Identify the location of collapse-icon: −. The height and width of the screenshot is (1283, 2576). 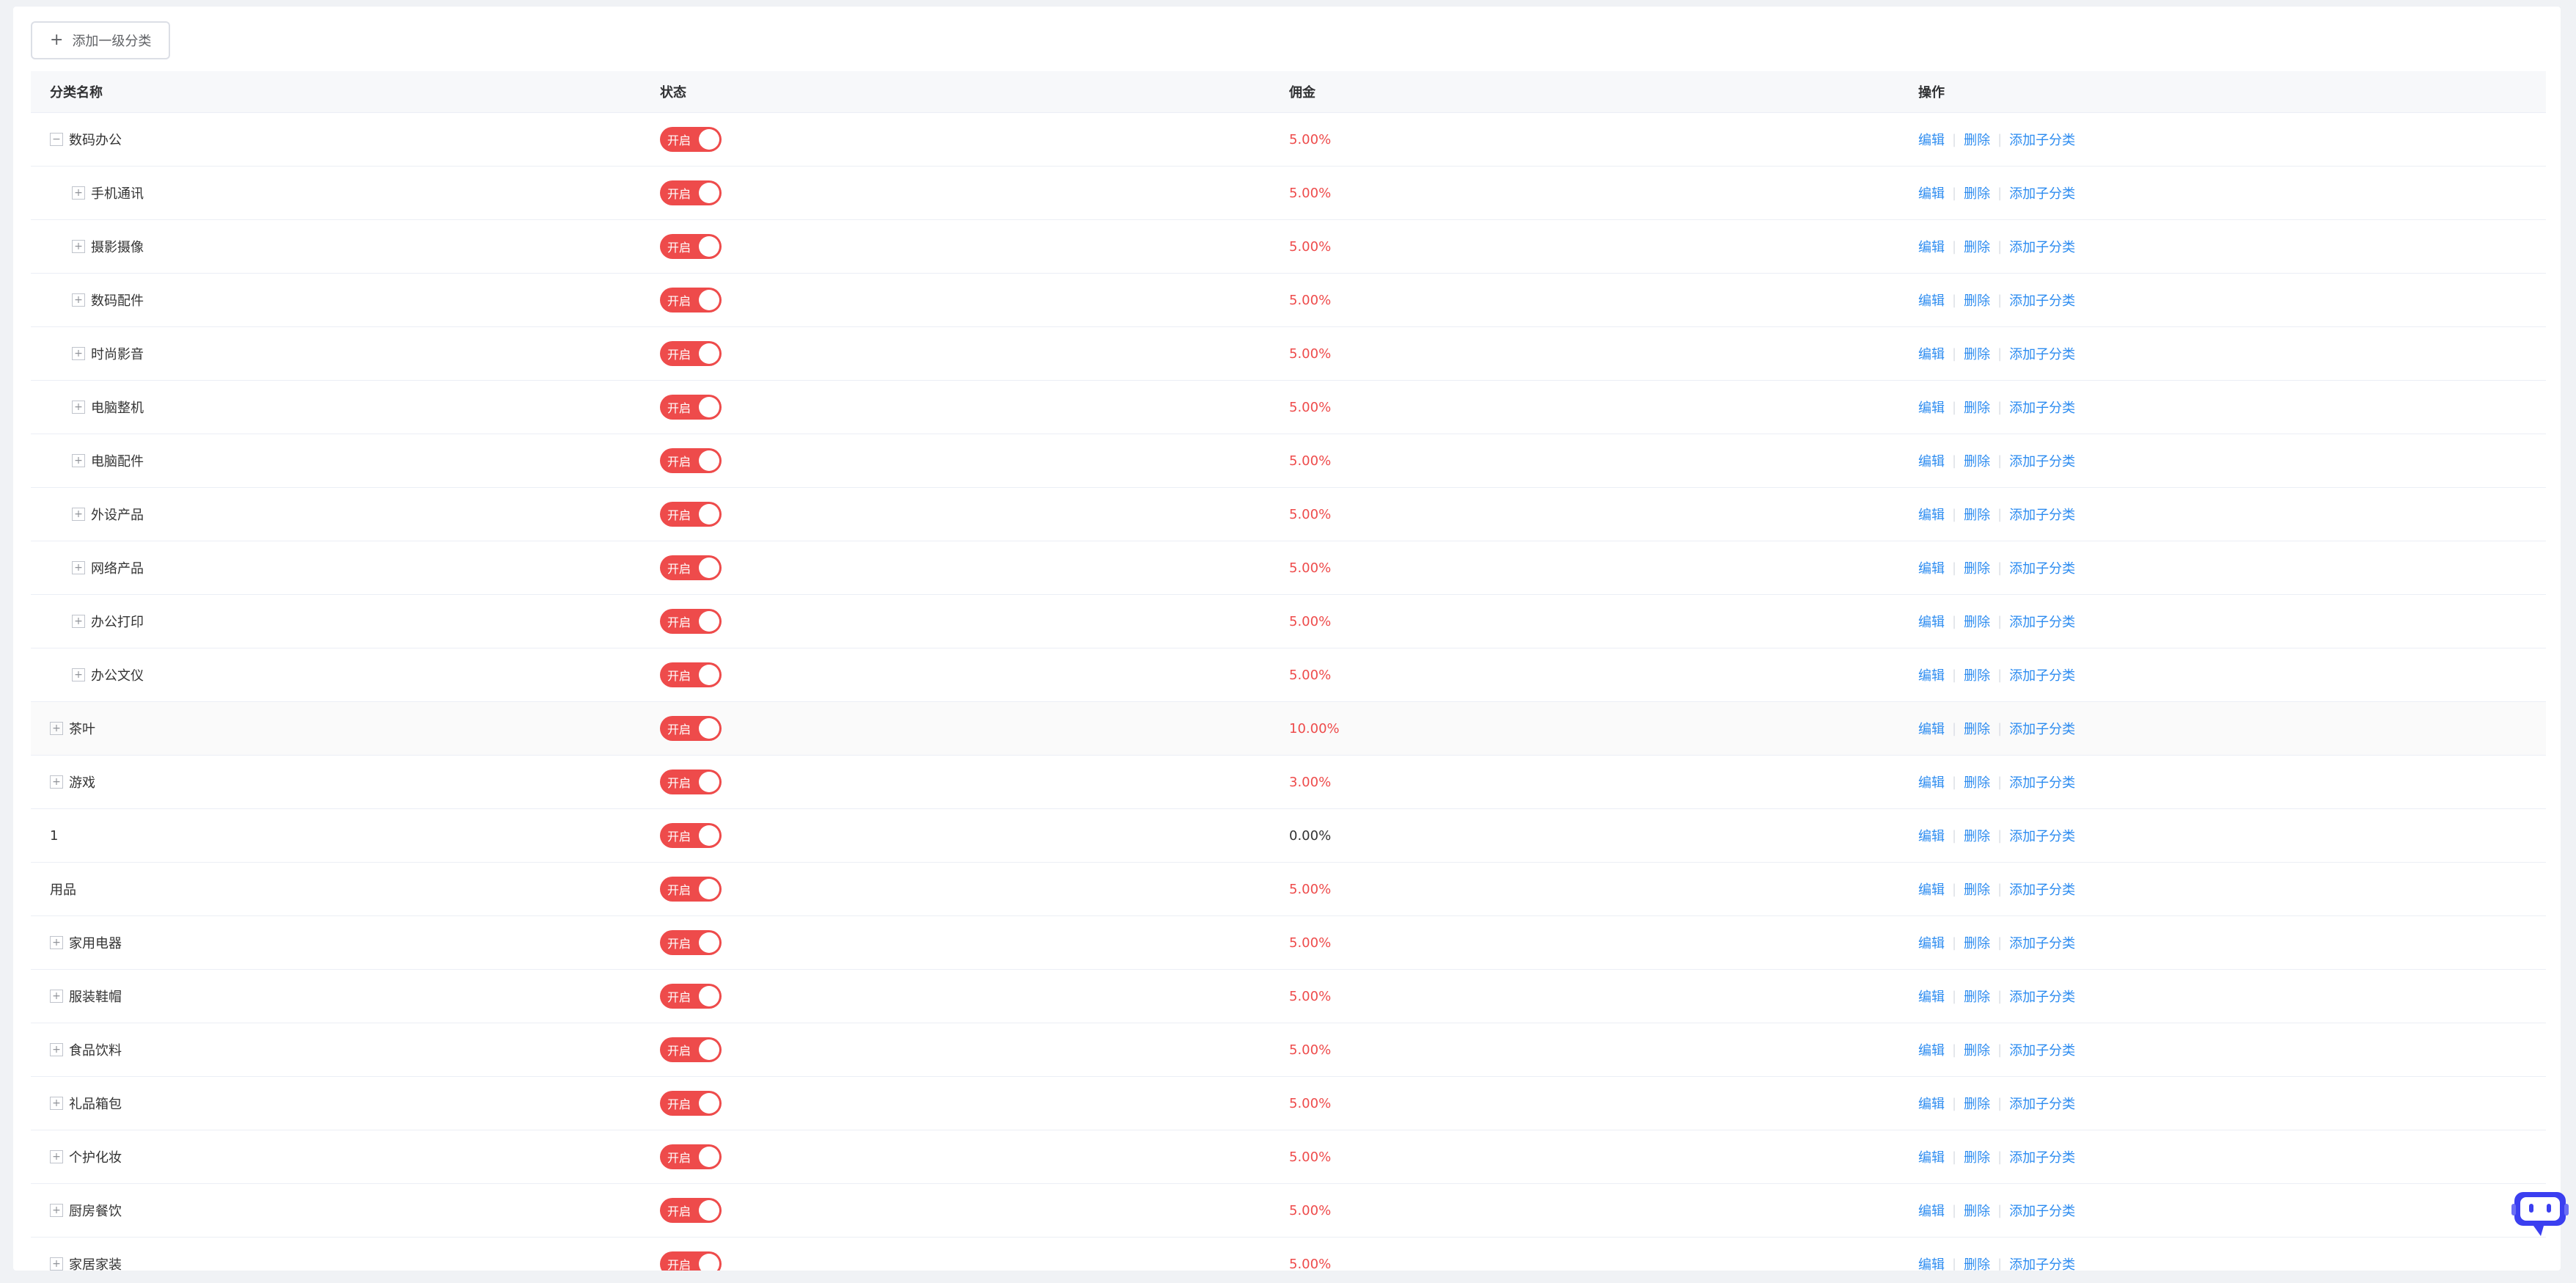
(57, 139).